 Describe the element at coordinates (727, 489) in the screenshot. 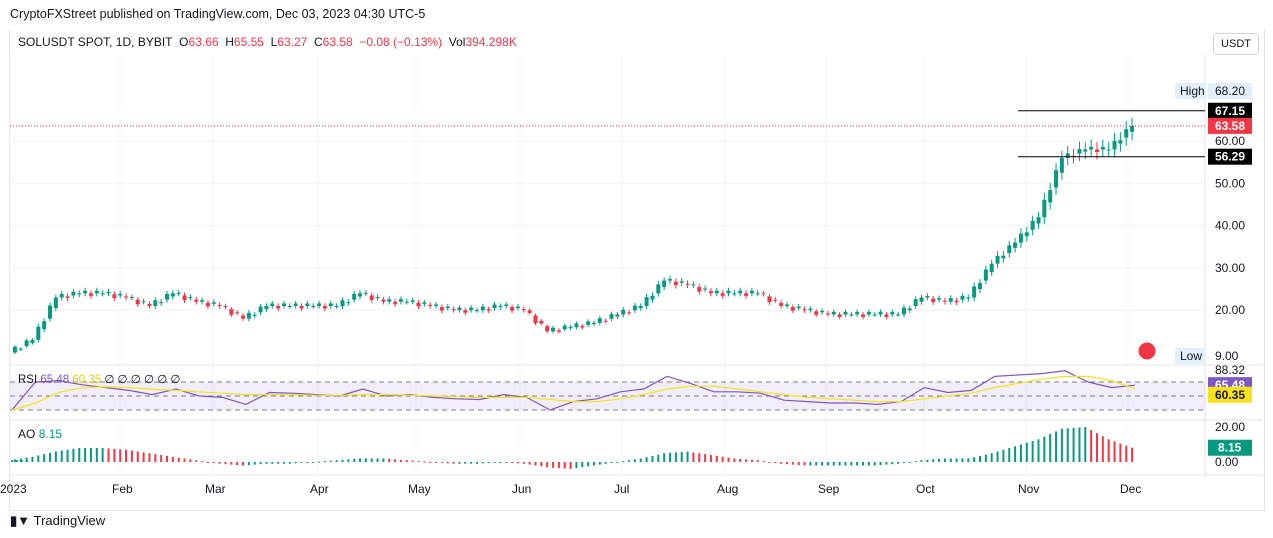

I see `x-tick-label: Aug` at that location.